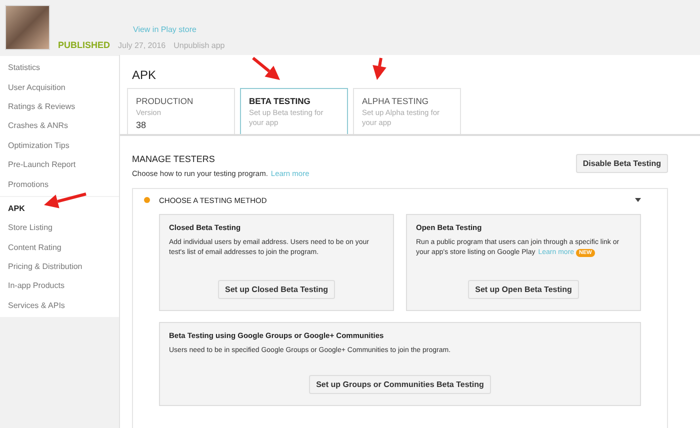 The height and width of the screenshot is (428, 700). I want to click on sidebar-item: Crashes & ANRs, so click(59, 126).